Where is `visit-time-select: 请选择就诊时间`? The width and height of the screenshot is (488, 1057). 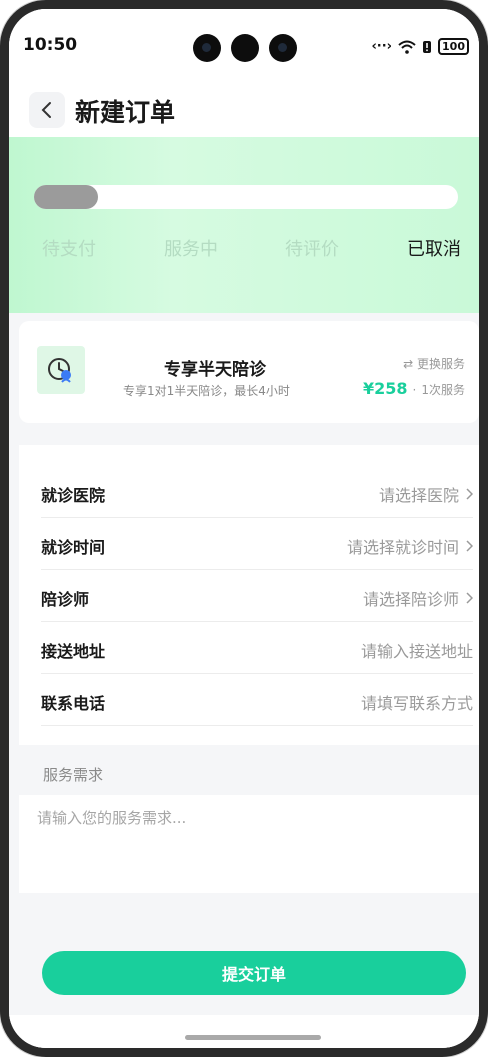 visit-time-select: 请选择就诊时间 is located at coordinates (410, 546).